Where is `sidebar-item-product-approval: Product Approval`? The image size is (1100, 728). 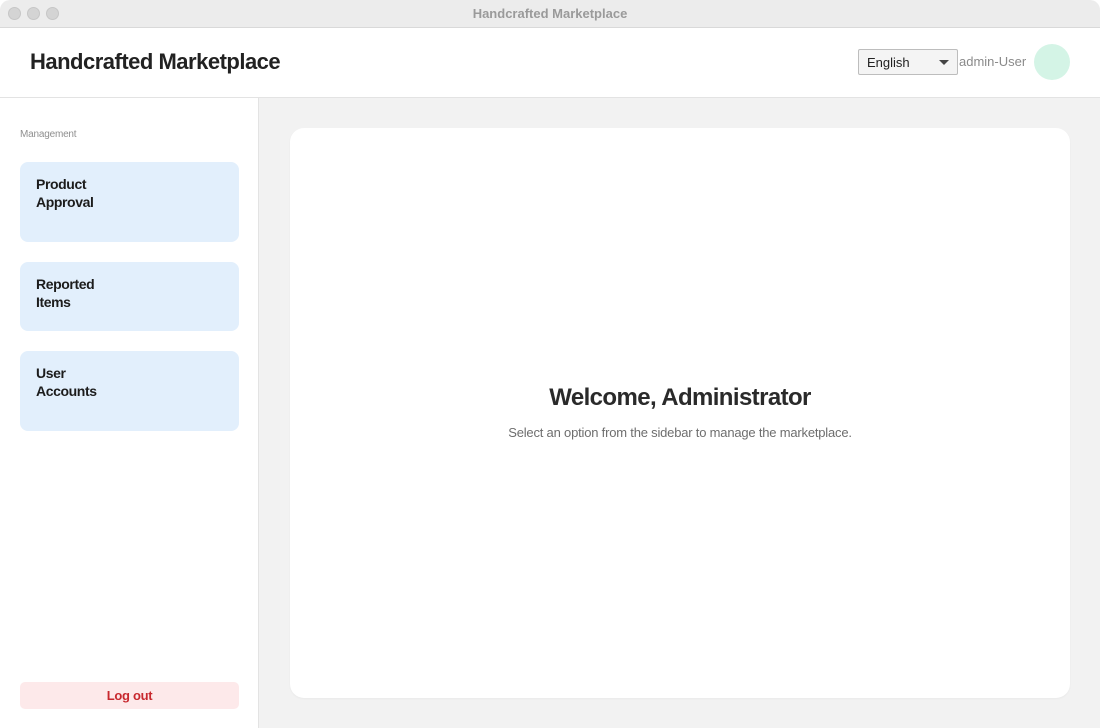 sidebar-item-product-approval: Product Approval is located at coordinates (129, 202).